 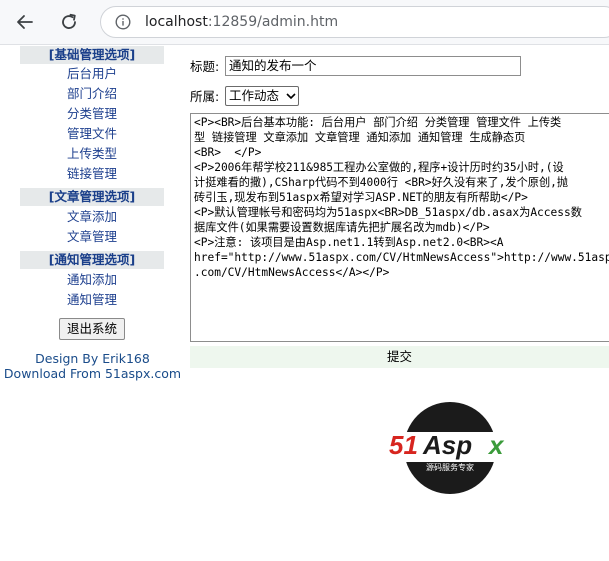 I want to click on svg-text: 源码服务专家, so click(x=450, y=467).